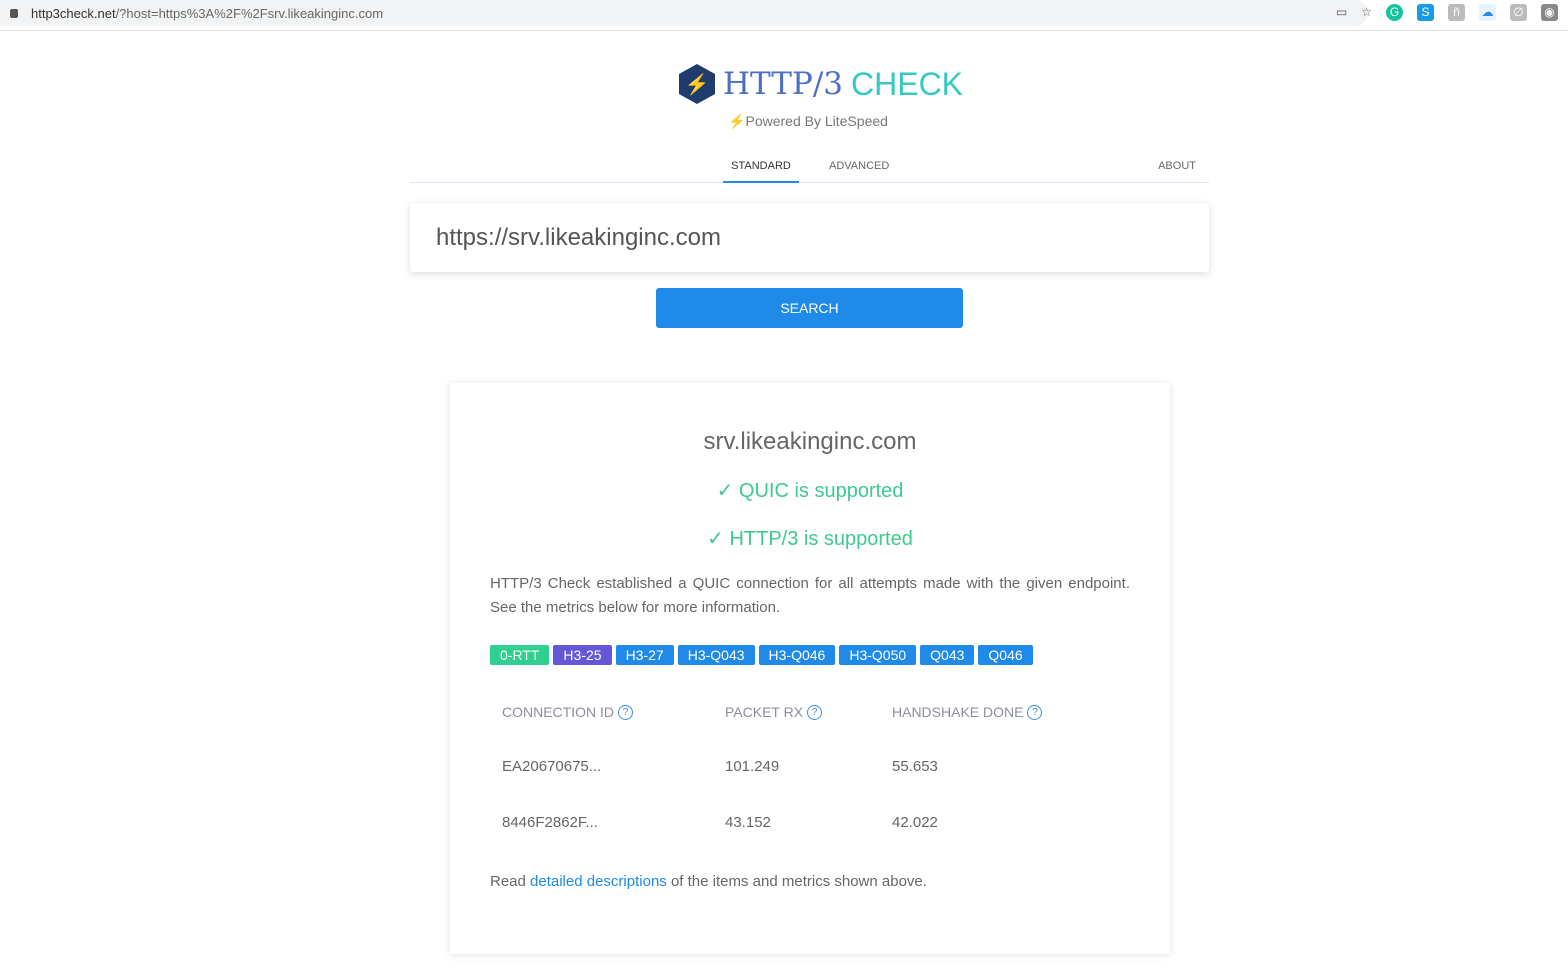 Image resolution: width=1568 pixels, height=979 pixels. What do you see at coordinates (1425, 12) in the screenshot?
I see `extension-s-icon: S` at bounding box center [1425, 12].